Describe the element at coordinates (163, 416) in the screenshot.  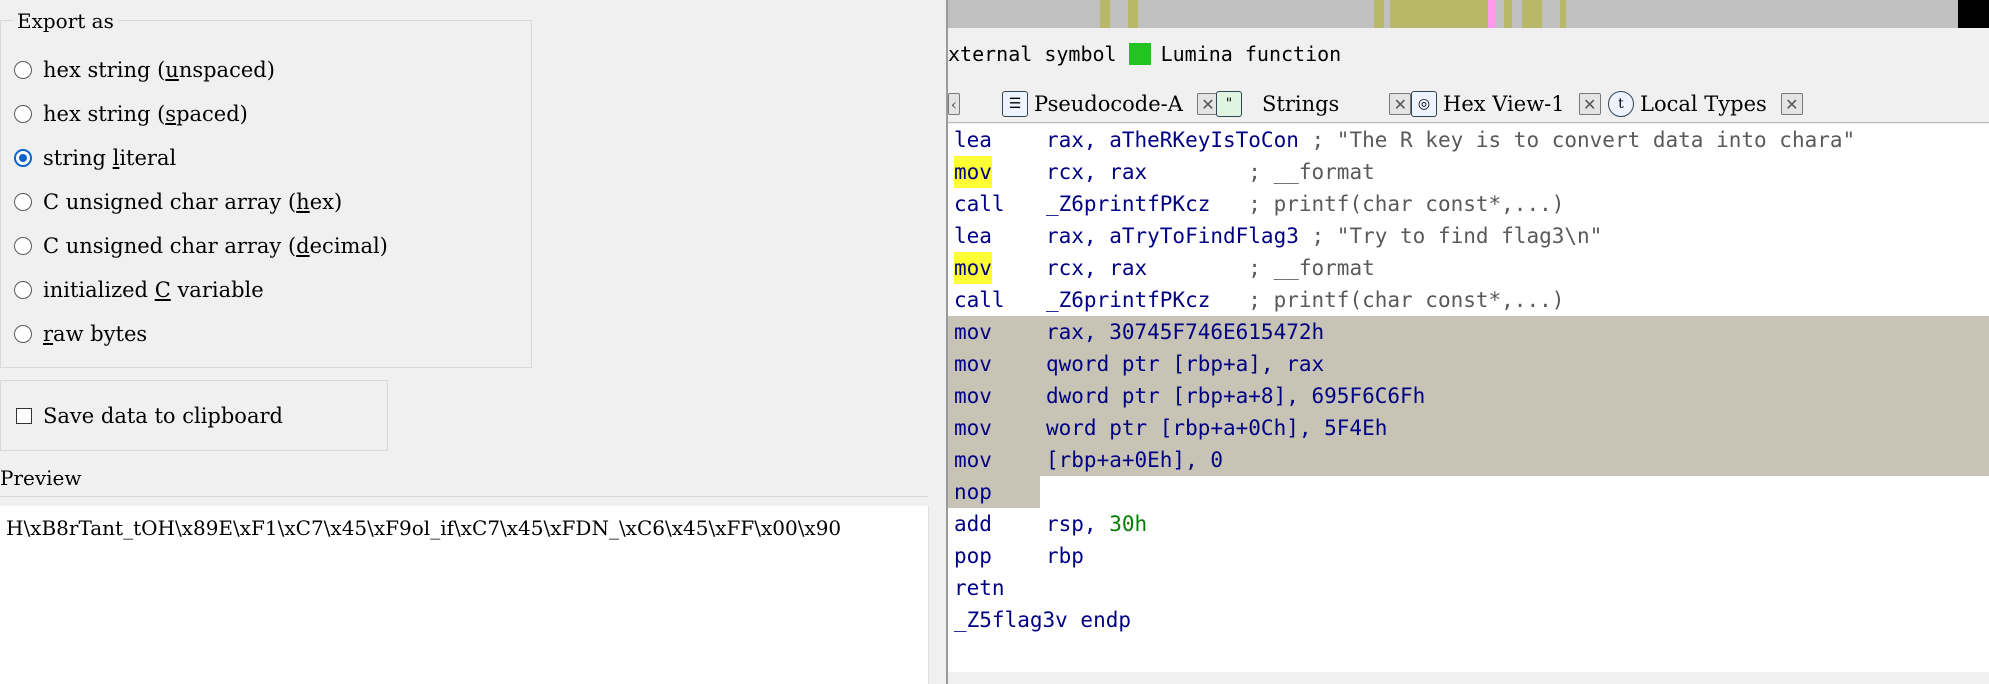
I see `clipboard-label: Save data to clipboard` at that location.